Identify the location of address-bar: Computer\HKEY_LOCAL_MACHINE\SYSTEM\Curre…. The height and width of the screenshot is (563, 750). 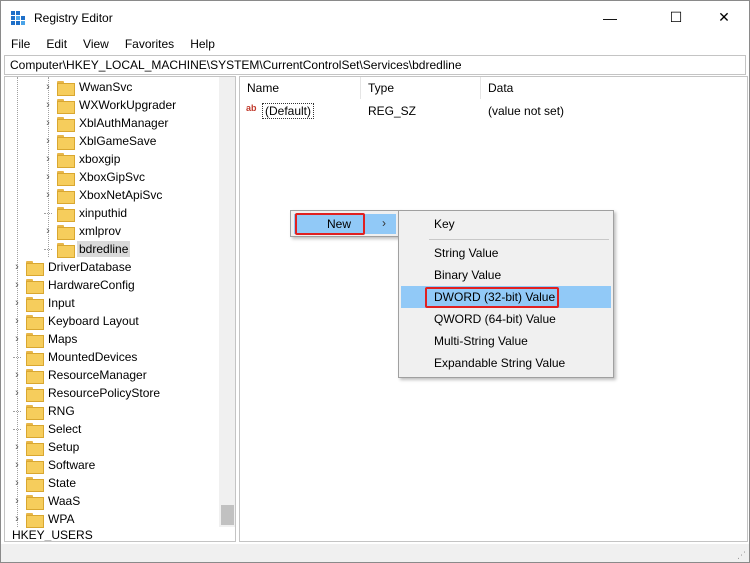
(375, 65).